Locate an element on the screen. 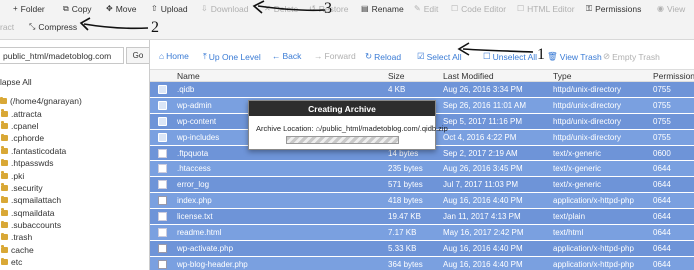  tree-item: .attracta is located at coordinates (74, 113).